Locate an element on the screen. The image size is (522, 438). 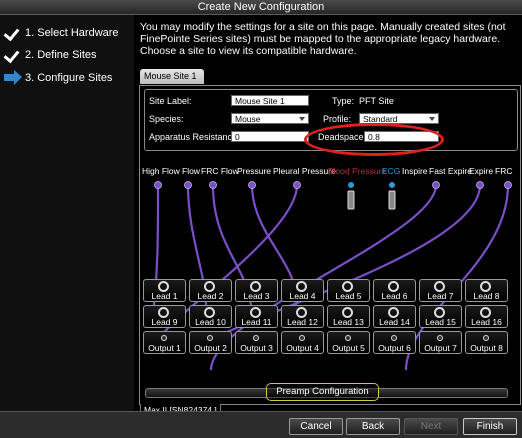
next-button: Next is located at coordinates (431, 426).